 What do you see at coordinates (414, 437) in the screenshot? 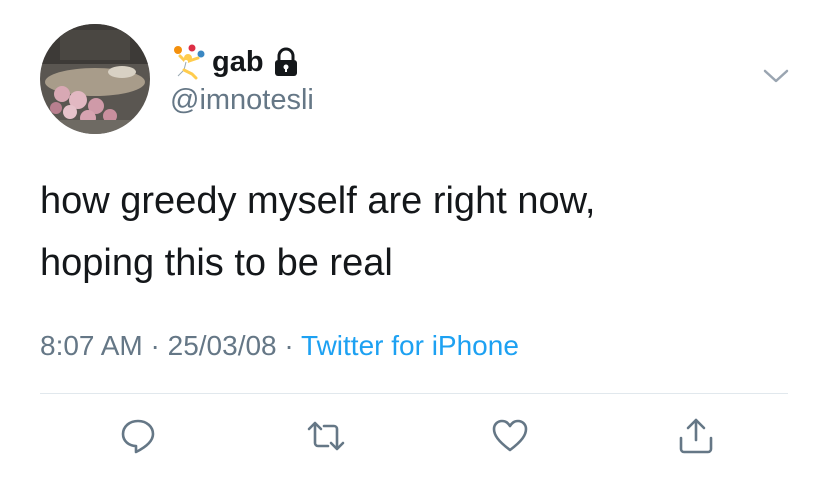
I see `action-bar` at bounding box center [414, 437].